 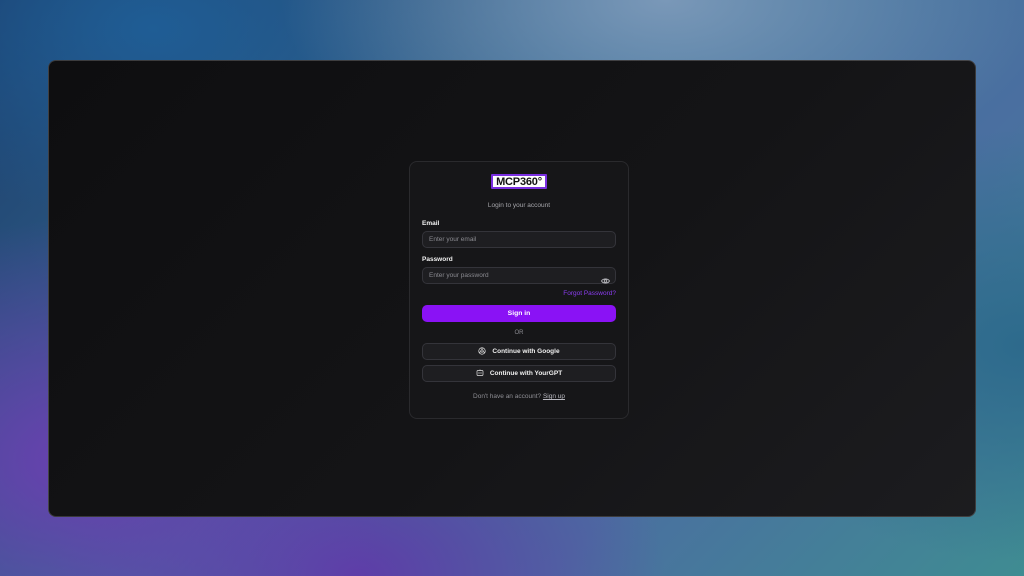 What do you see at coordinates (519, 205) in the screenshot?
I see `login-subtitle: Login to your account` at bounding box center [519, 205].